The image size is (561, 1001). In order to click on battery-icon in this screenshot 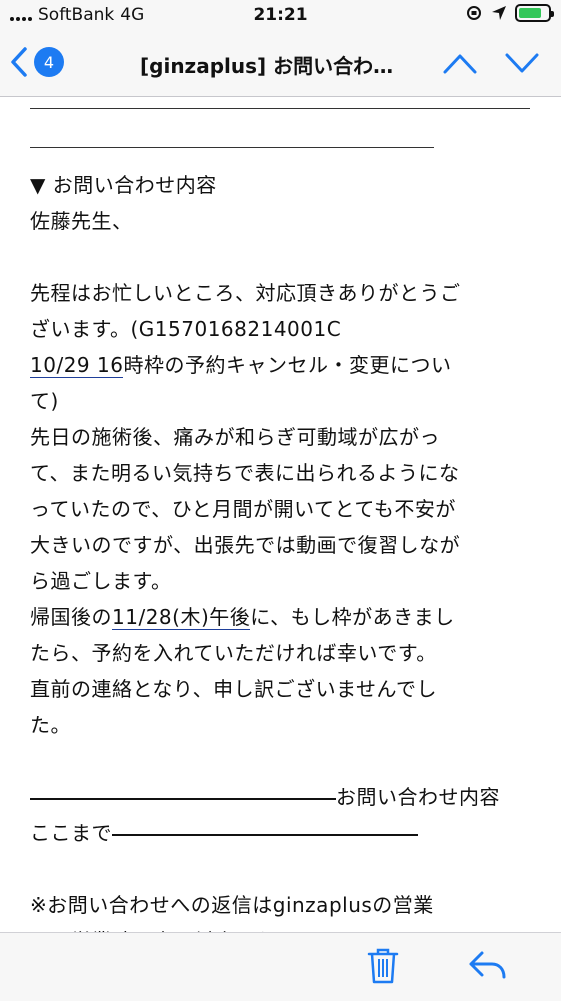, I will do `click(534, 13)`.